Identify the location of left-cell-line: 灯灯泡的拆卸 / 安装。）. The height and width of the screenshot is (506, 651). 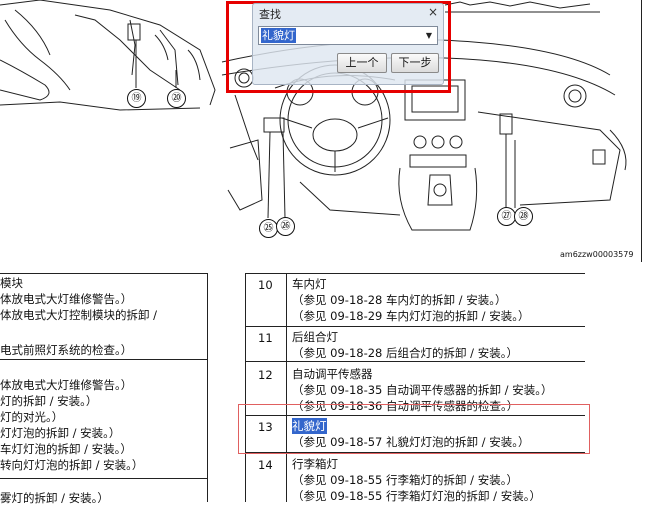
(60, 433).